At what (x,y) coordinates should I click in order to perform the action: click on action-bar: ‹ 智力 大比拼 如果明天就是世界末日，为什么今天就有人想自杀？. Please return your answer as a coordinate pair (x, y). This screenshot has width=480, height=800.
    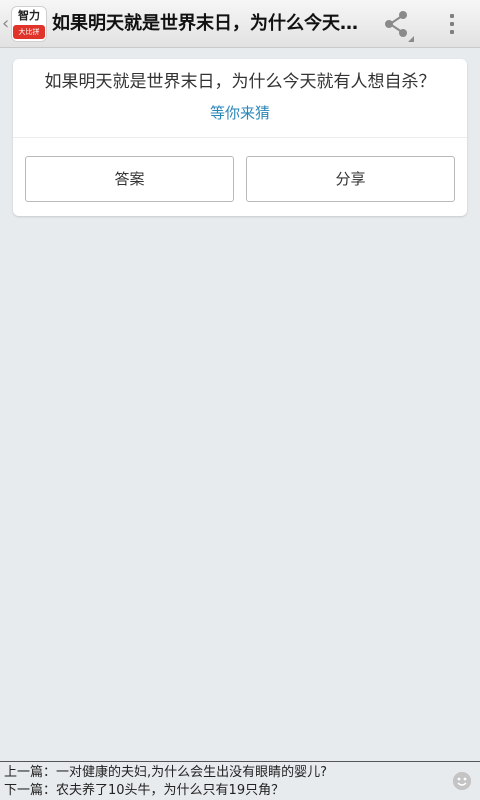
    Looking at the image, I should click on (240, 24).